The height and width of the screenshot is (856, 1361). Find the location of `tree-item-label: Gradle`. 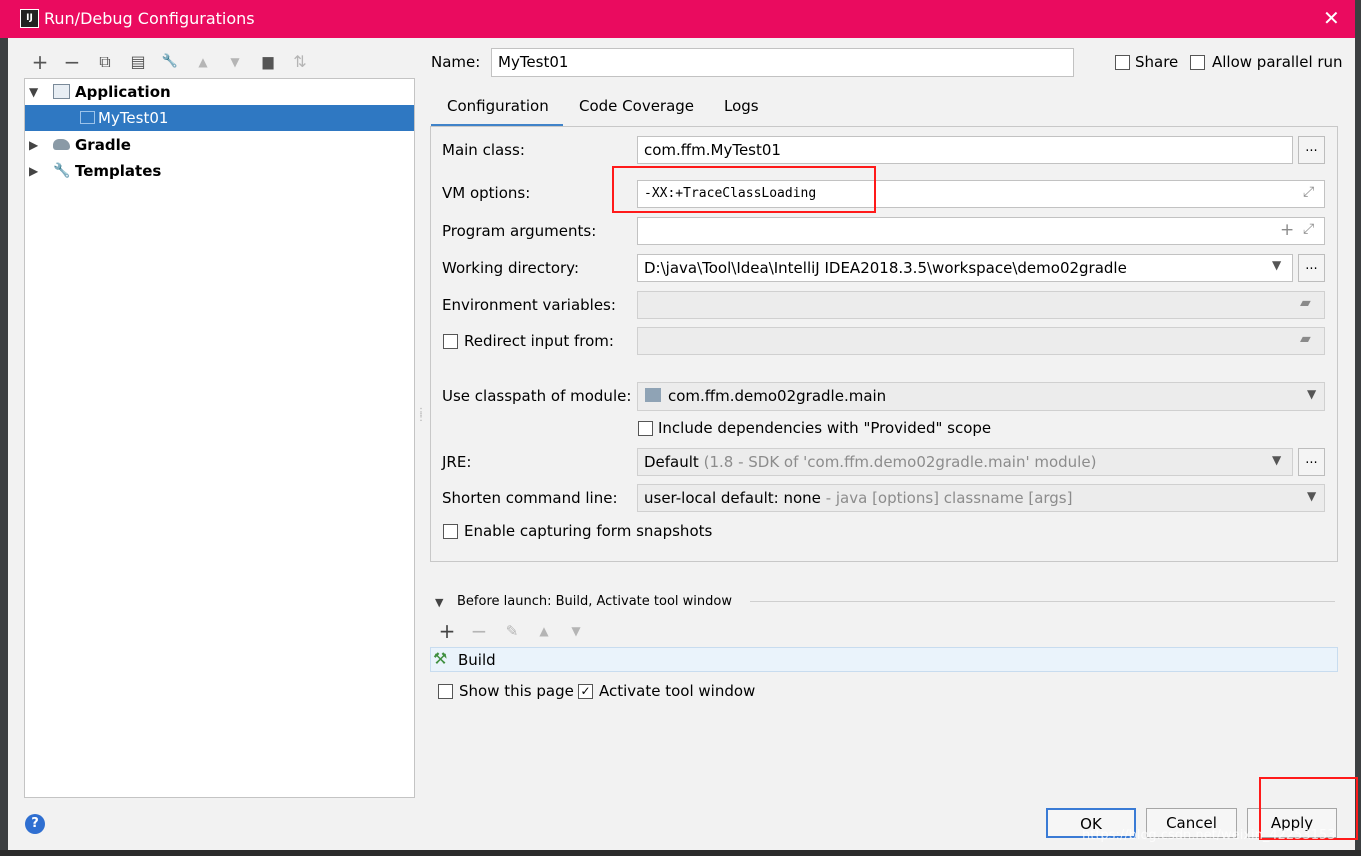

tree-item-label: Gradle is located at coordinates (103, 145).